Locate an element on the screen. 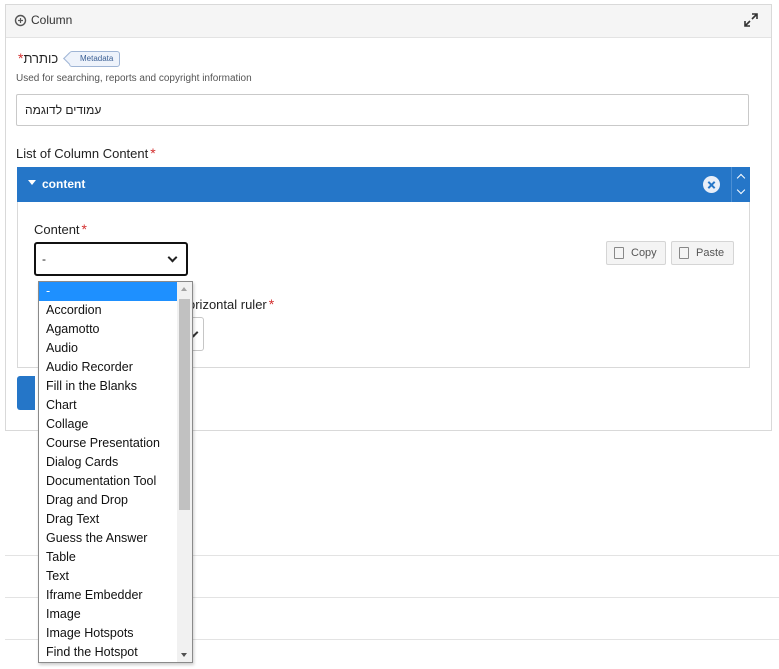 This screenshot has width=779, height=669. paste-button: Paste is located at coordinates (702, 253).